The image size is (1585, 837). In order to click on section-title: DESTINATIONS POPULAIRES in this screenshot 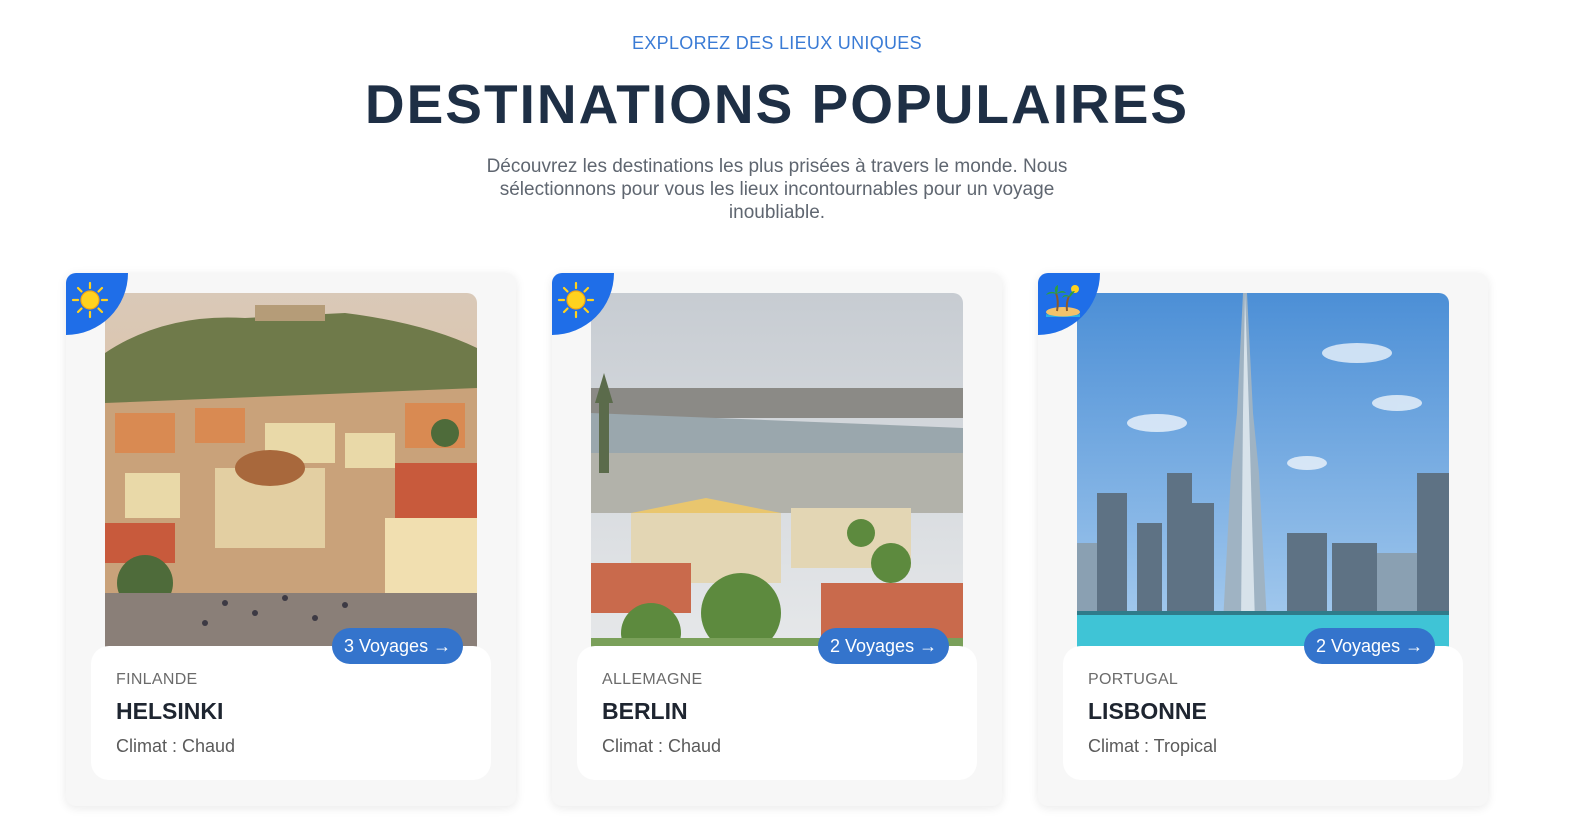, I will do `click(777, 104)`.